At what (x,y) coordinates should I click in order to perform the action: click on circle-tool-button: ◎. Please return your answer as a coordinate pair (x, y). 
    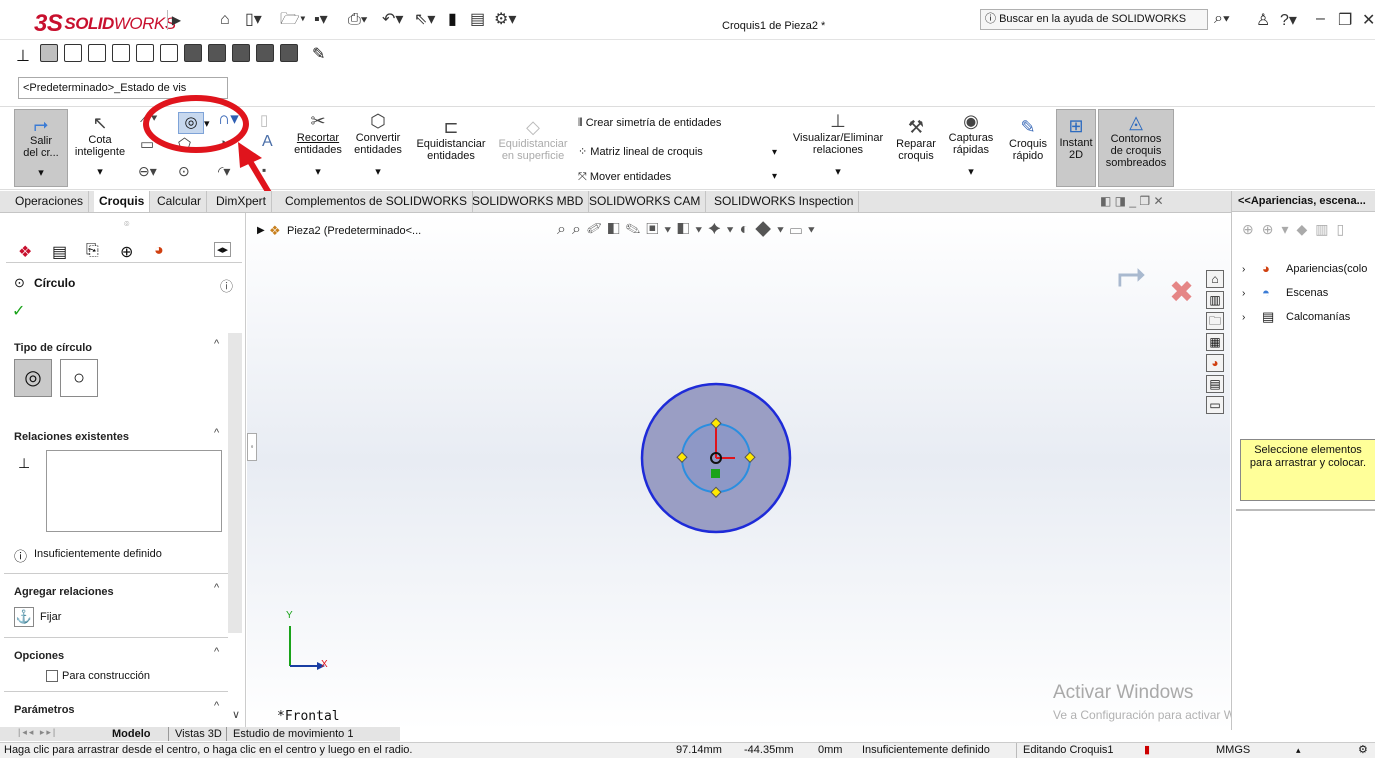
    Looking at the image, I should click on (191, 123).